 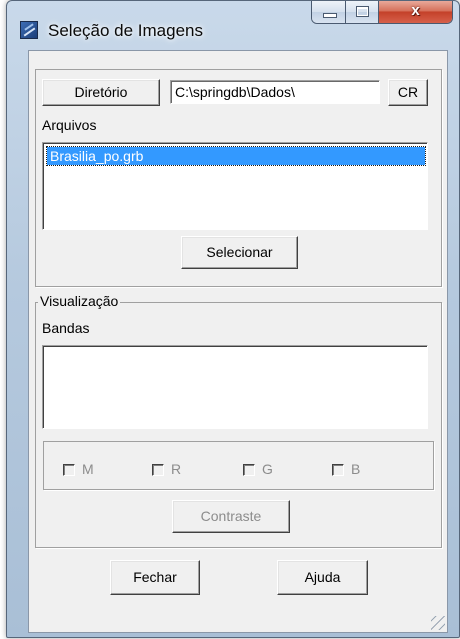 I want to click on channel-m-checkbox, so click(x=69, y=470).